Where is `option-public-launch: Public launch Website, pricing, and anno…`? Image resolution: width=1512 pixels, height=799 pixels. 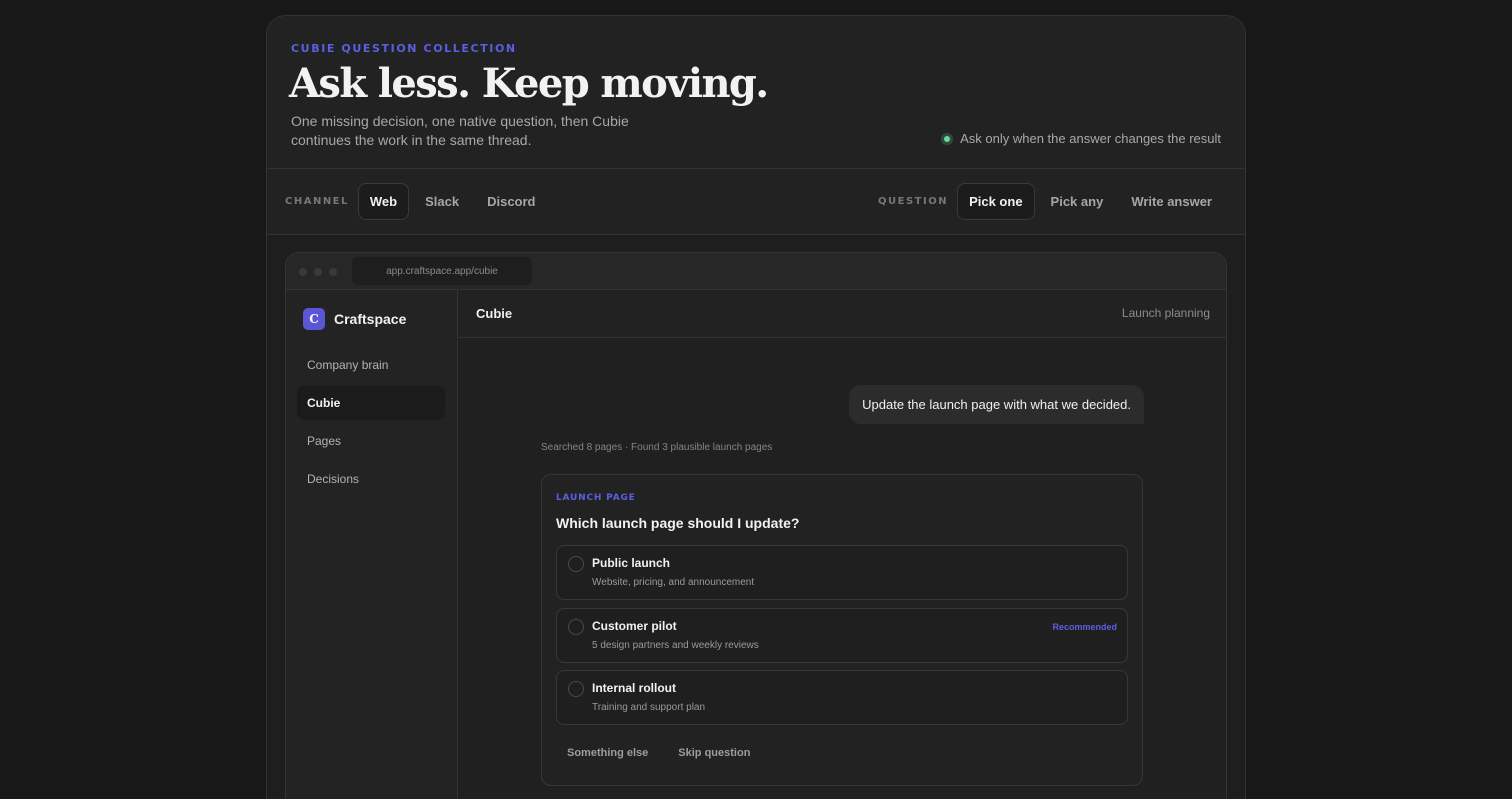
option-public-launch: Public launch Website, pricing, and anno… is located at coordinates (842, 572).